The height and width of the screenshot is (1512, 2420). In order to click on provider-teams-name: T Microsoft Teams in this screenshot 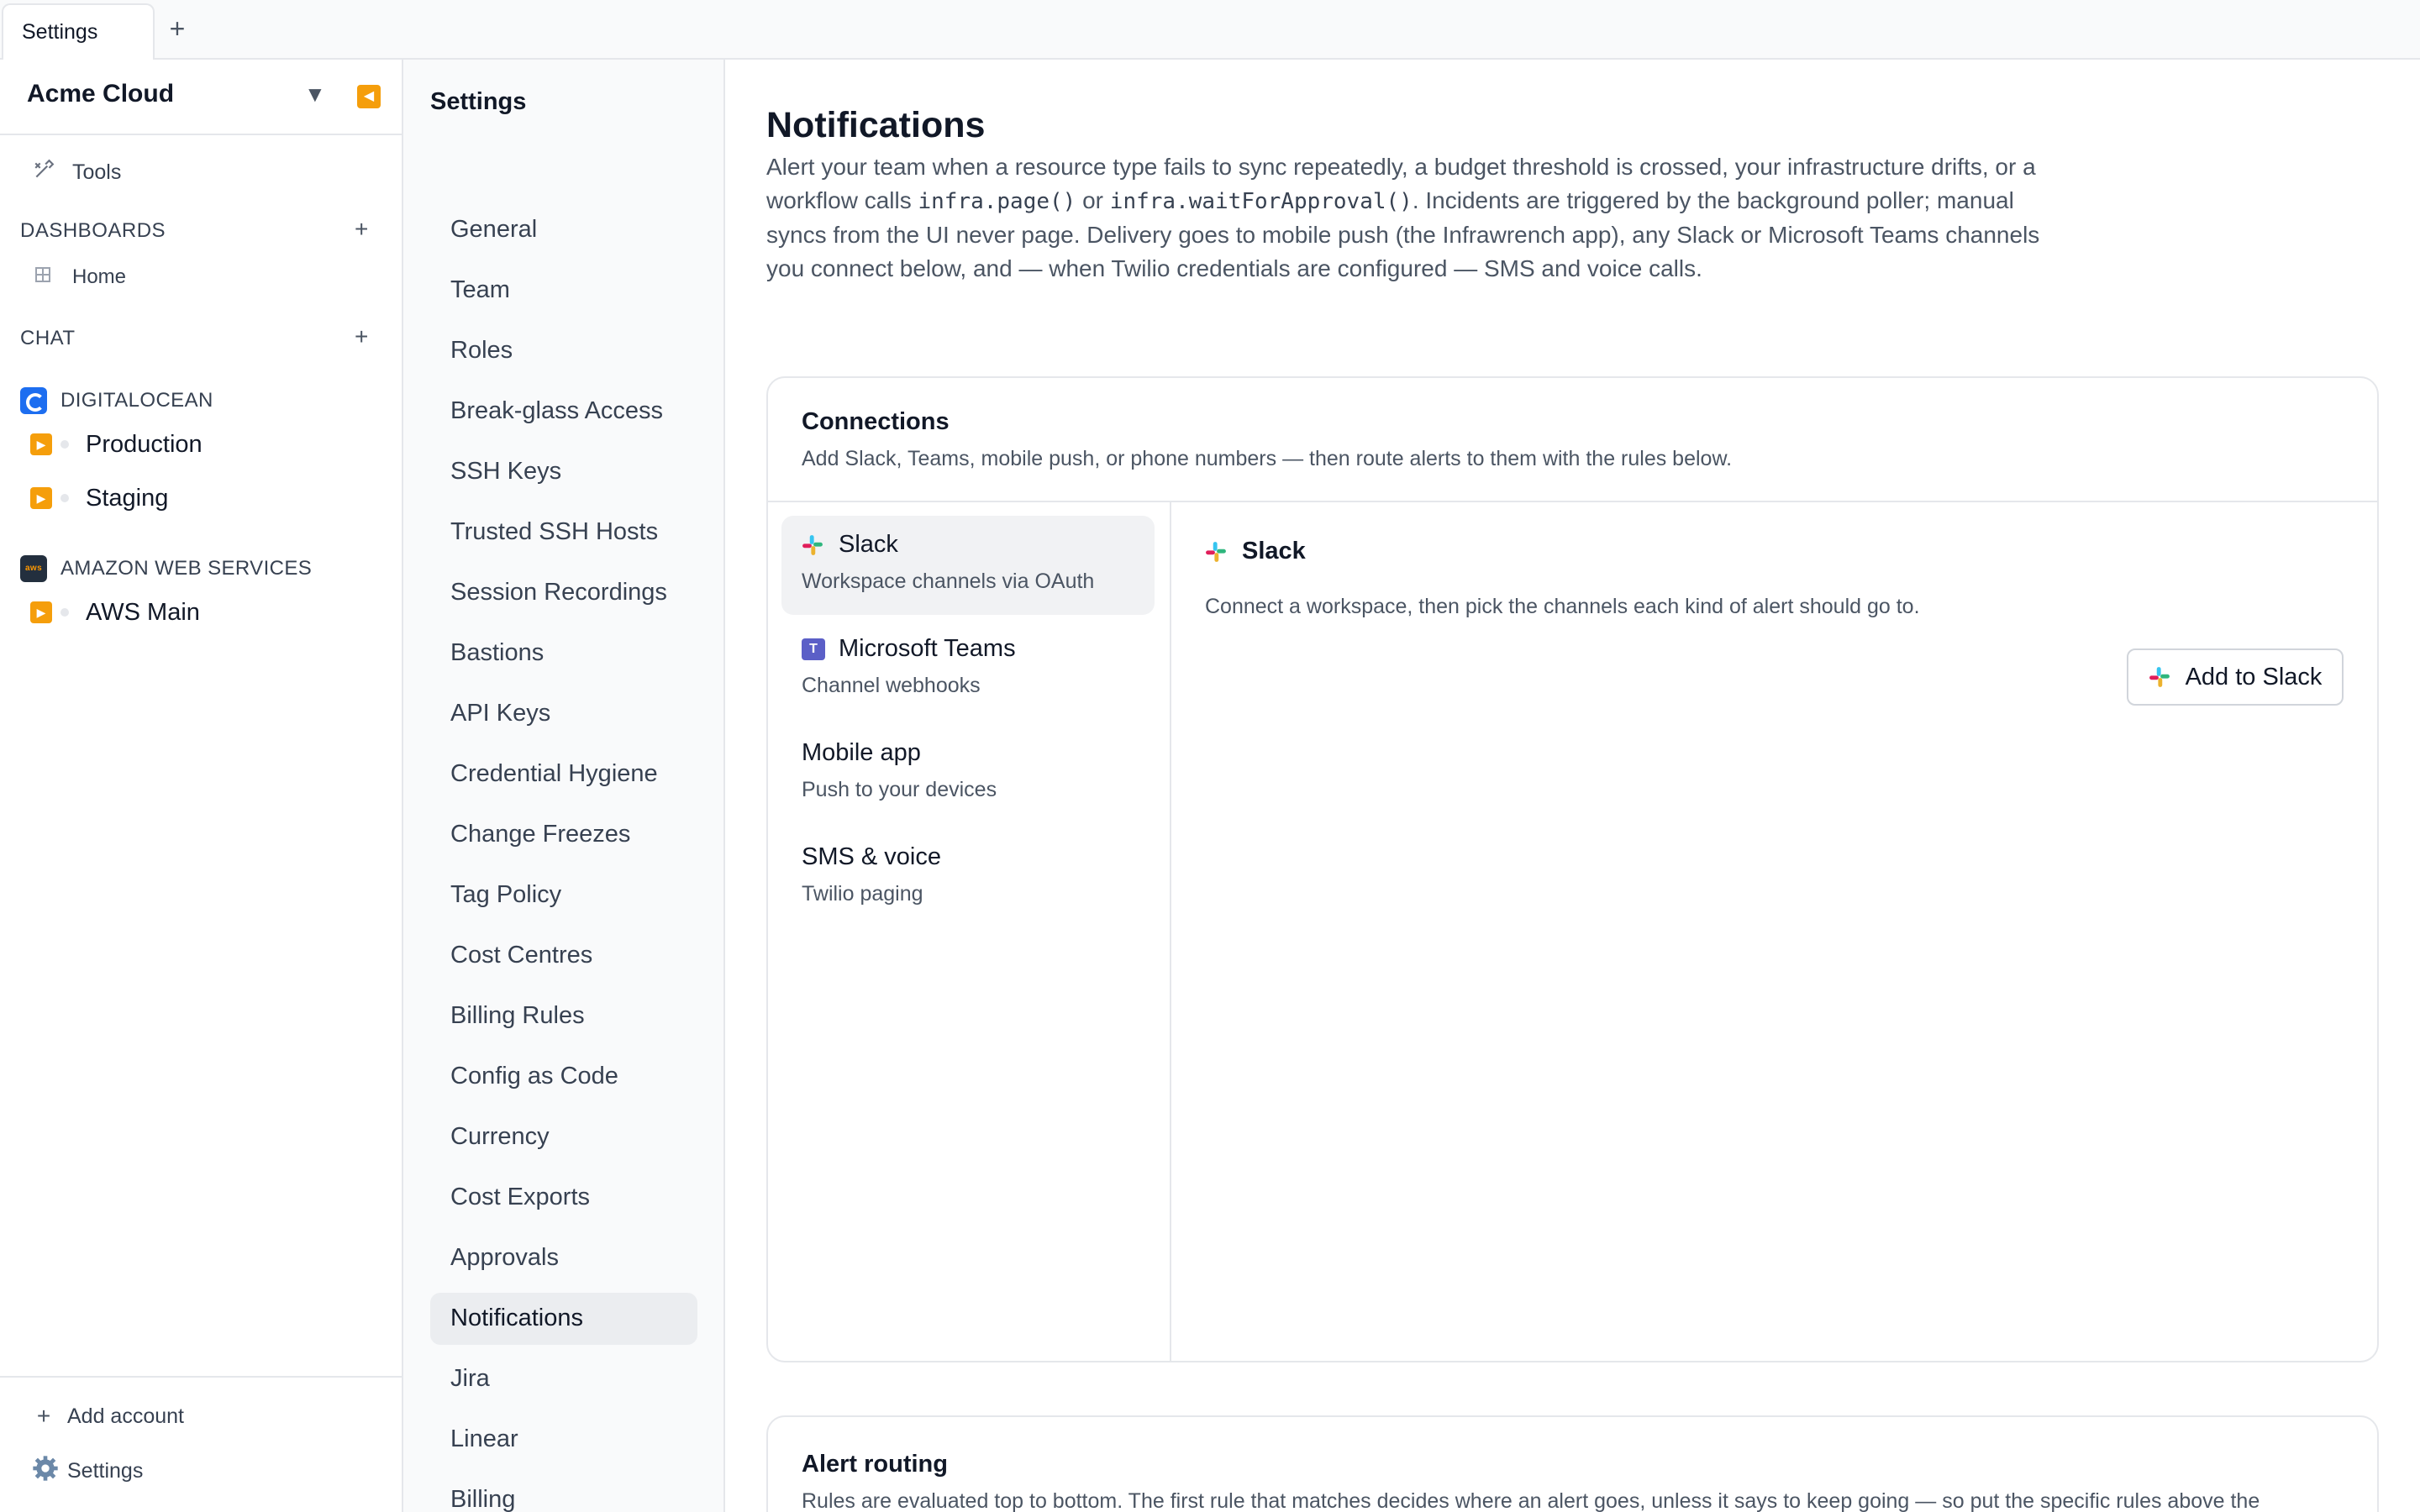, I will do `click(909, 649)`.